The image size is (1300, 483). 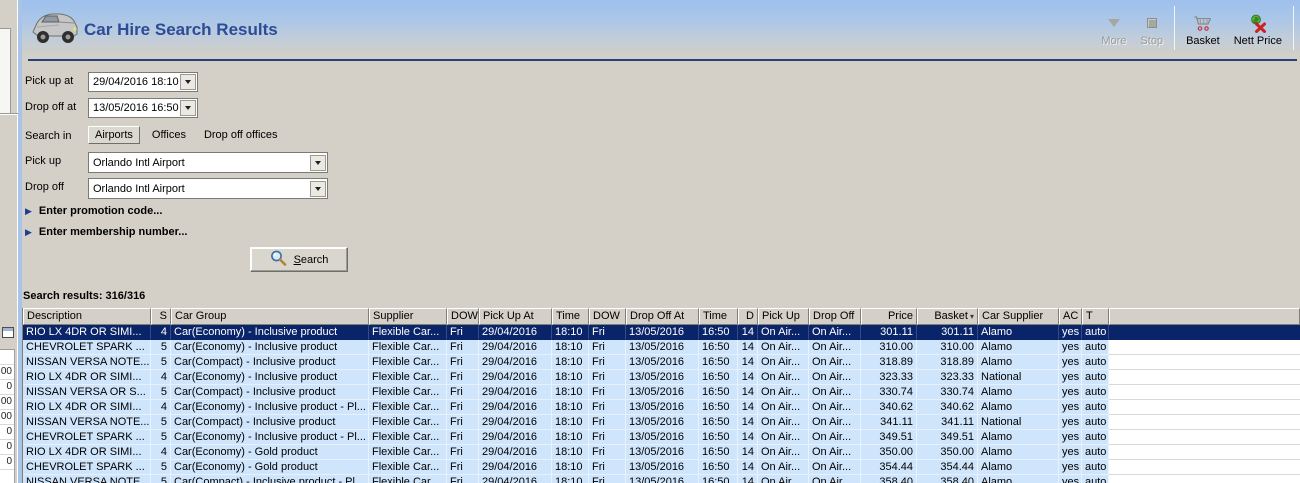 What do you see at coordinates (143, 108) in the screenshot?
I see `dropoff-at-field: 13/05/2016 16:50` at bounding box center [143, 108].